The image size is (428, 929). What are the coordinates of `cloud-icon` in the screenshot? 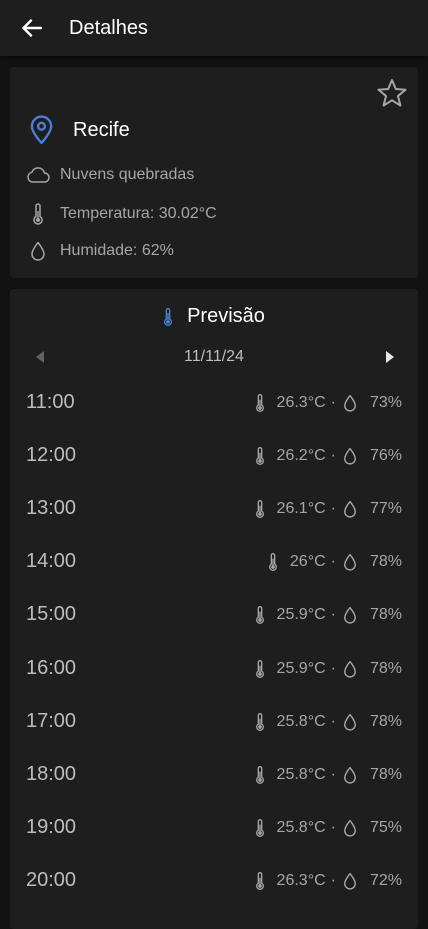 It's located at (38, 175).